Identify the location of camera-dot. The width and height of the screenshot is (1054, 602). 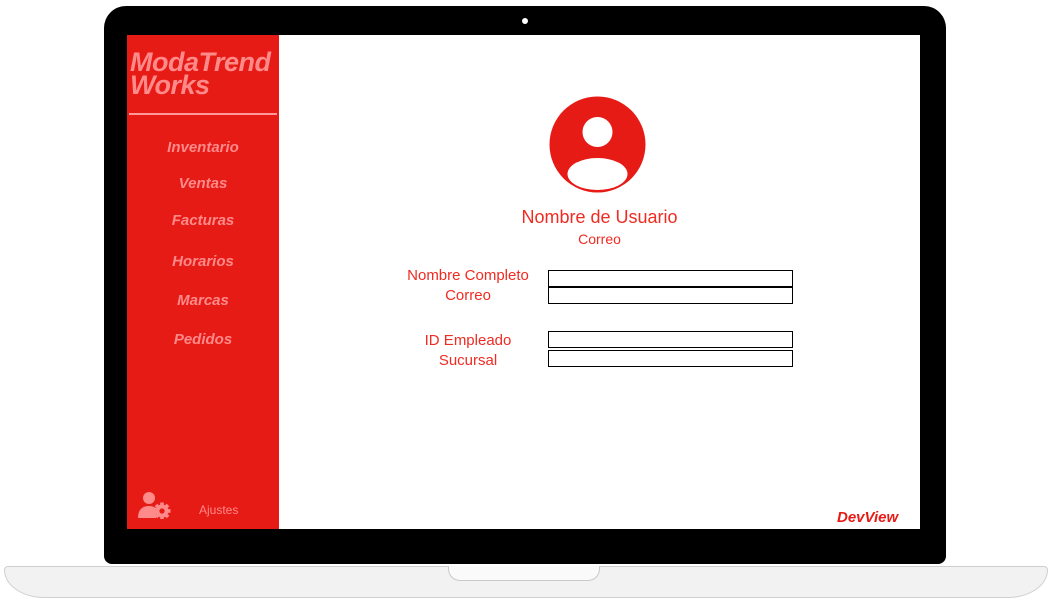
(525, 21).